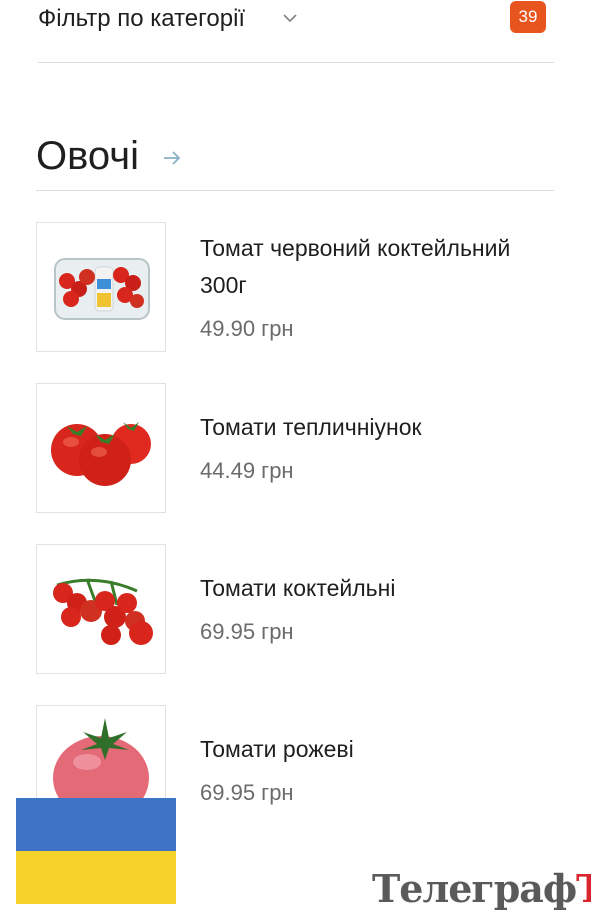  I want to click on filter-label: Фільтр по категорії, so click(141, 19).